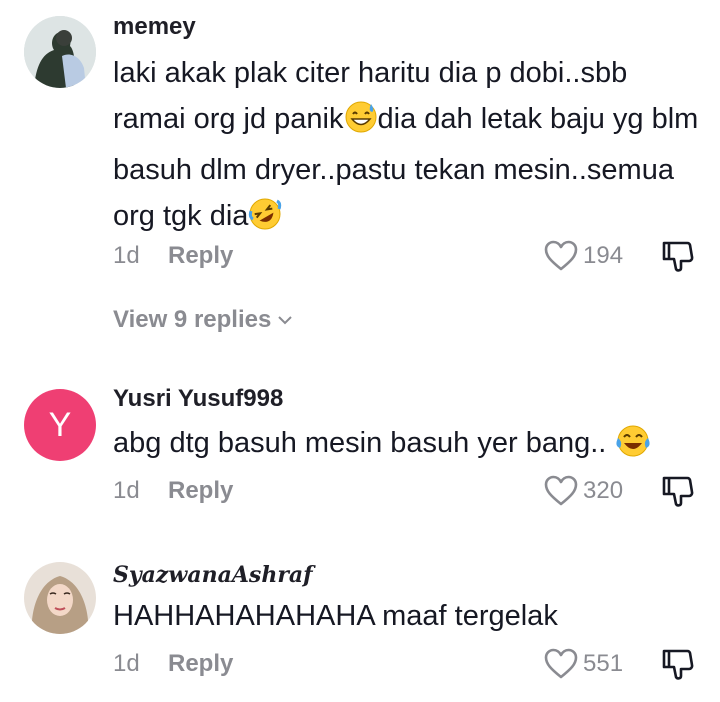  I want to click on like-button: 551, so click(583, 664).